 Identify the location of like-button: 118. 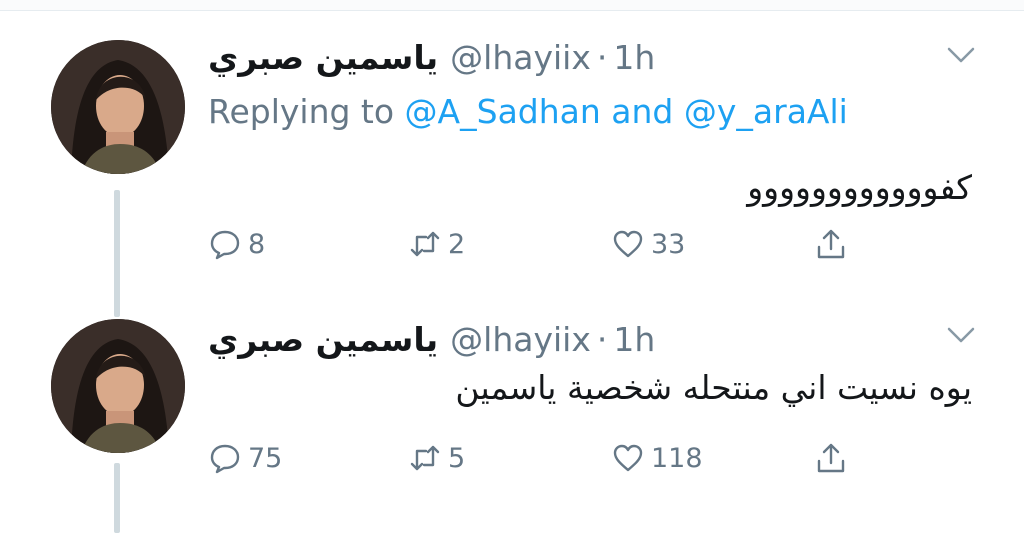
(657, 458).